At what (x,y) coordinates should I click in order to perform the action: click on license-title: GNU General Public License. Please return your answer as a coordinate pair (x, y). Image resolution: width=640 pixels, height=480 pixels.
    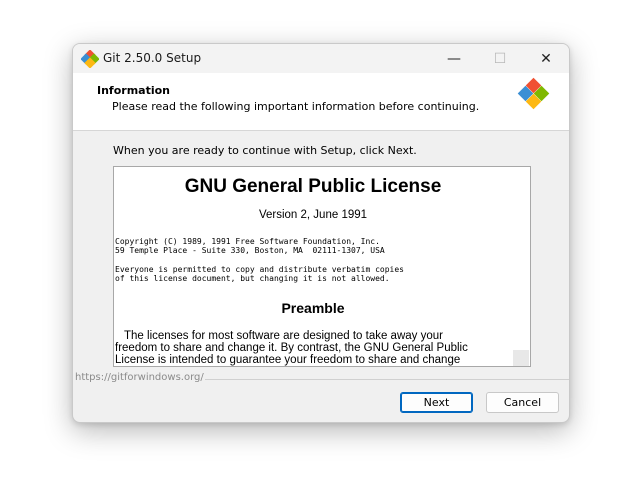
    Looking at the image, I should click on (313, 186).